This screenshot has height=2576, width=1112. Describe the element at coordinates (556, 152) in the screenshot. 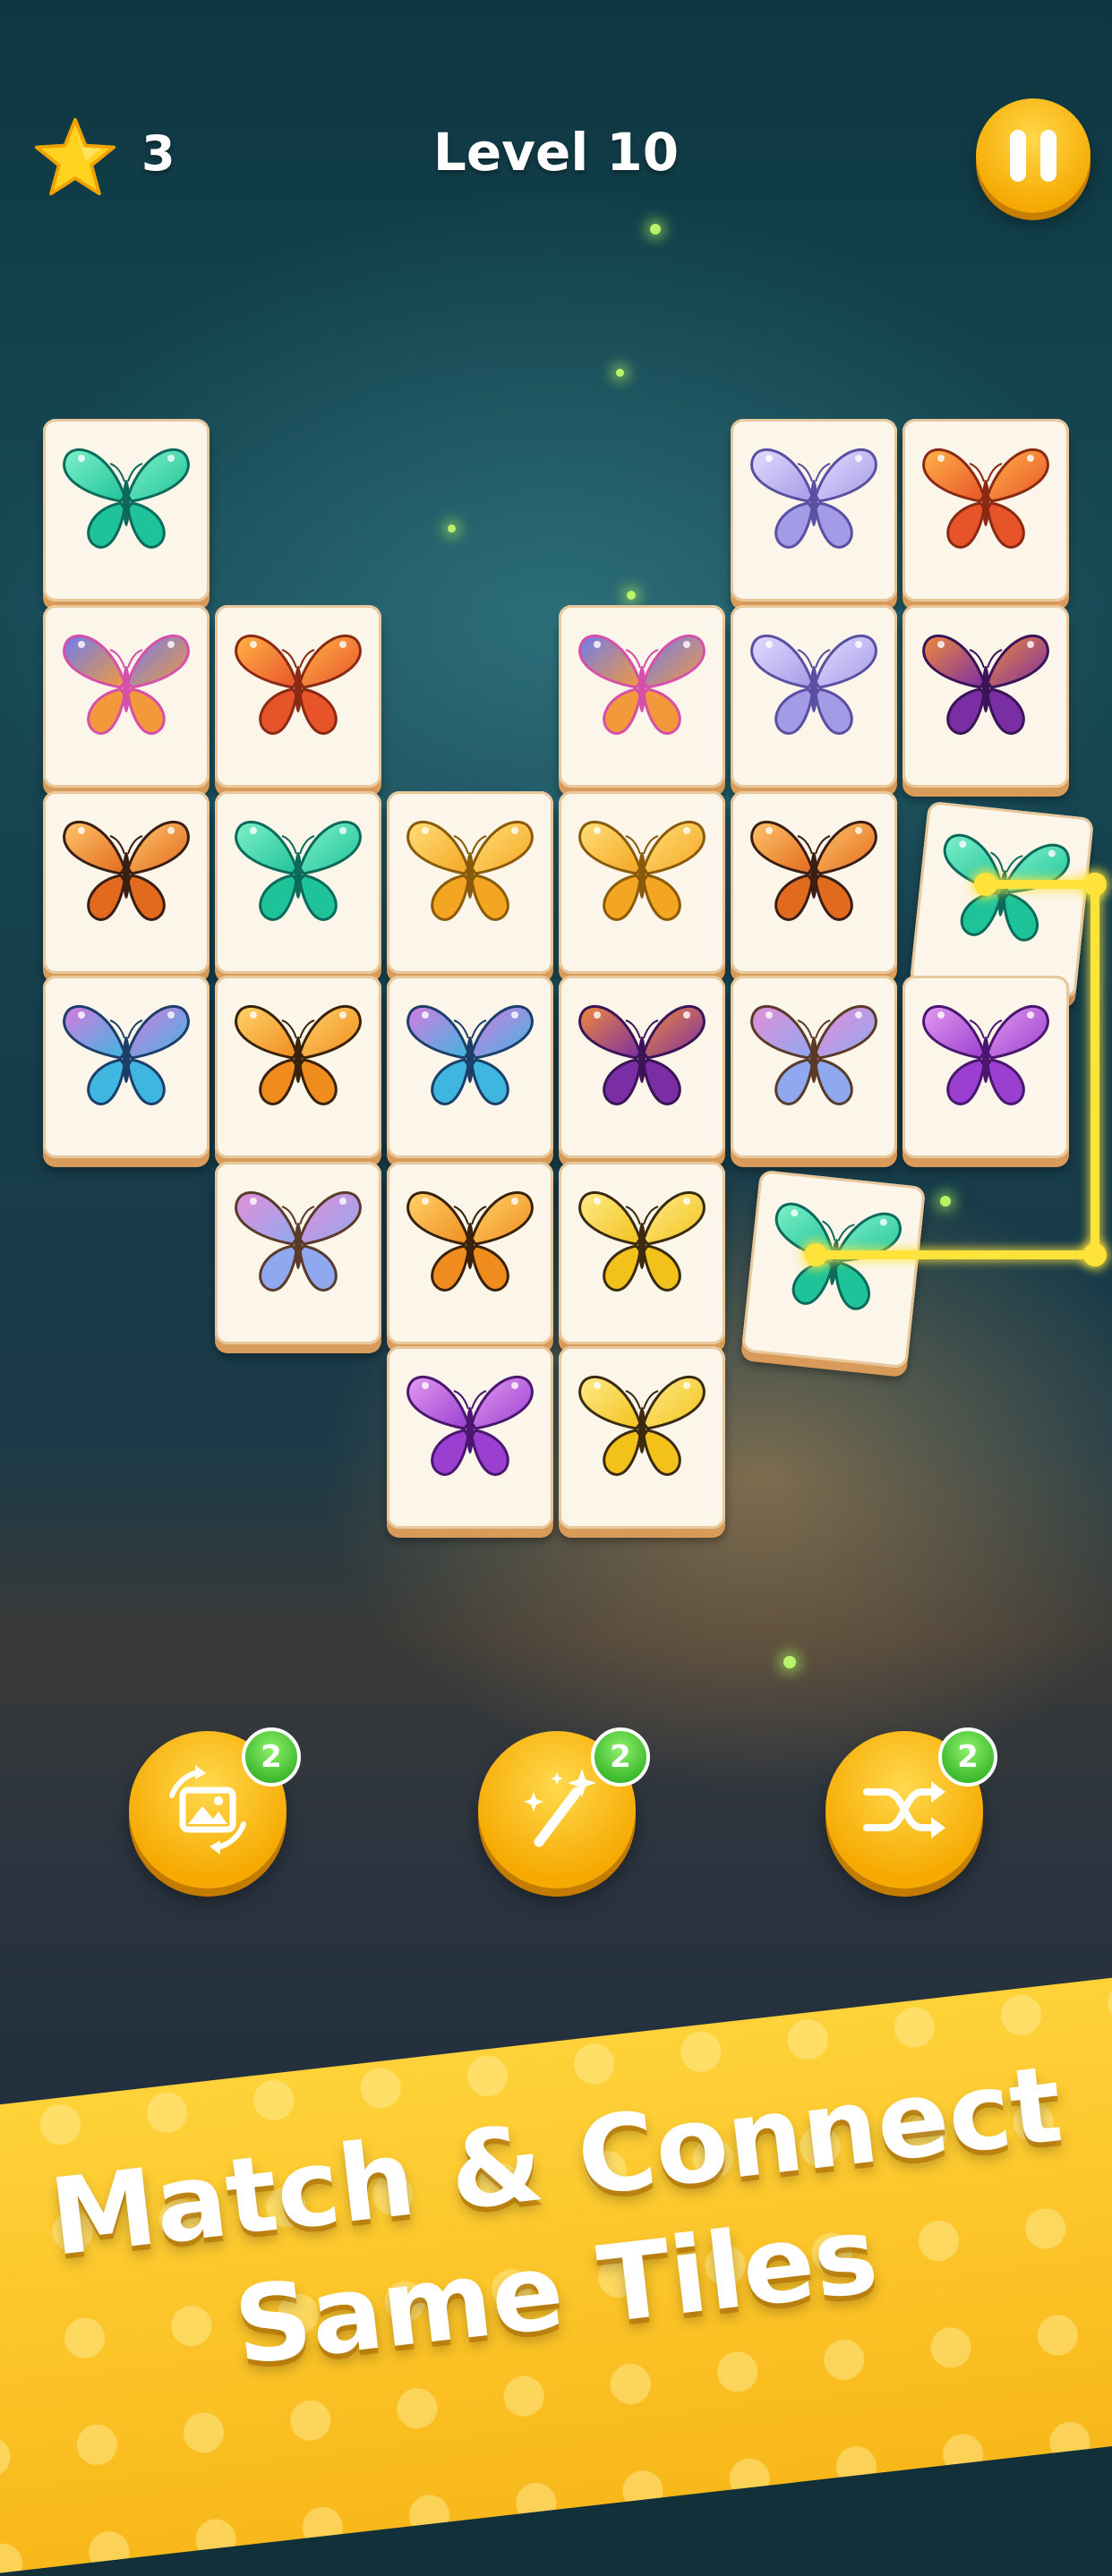

I see `level-title: Level 10` at that location.